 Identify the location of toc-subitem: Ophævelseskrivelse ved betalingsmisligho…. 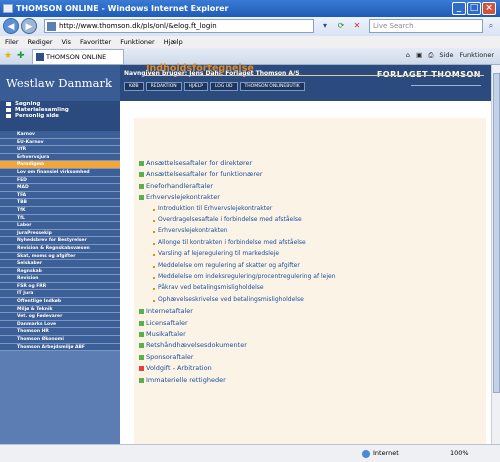
(228, 299).